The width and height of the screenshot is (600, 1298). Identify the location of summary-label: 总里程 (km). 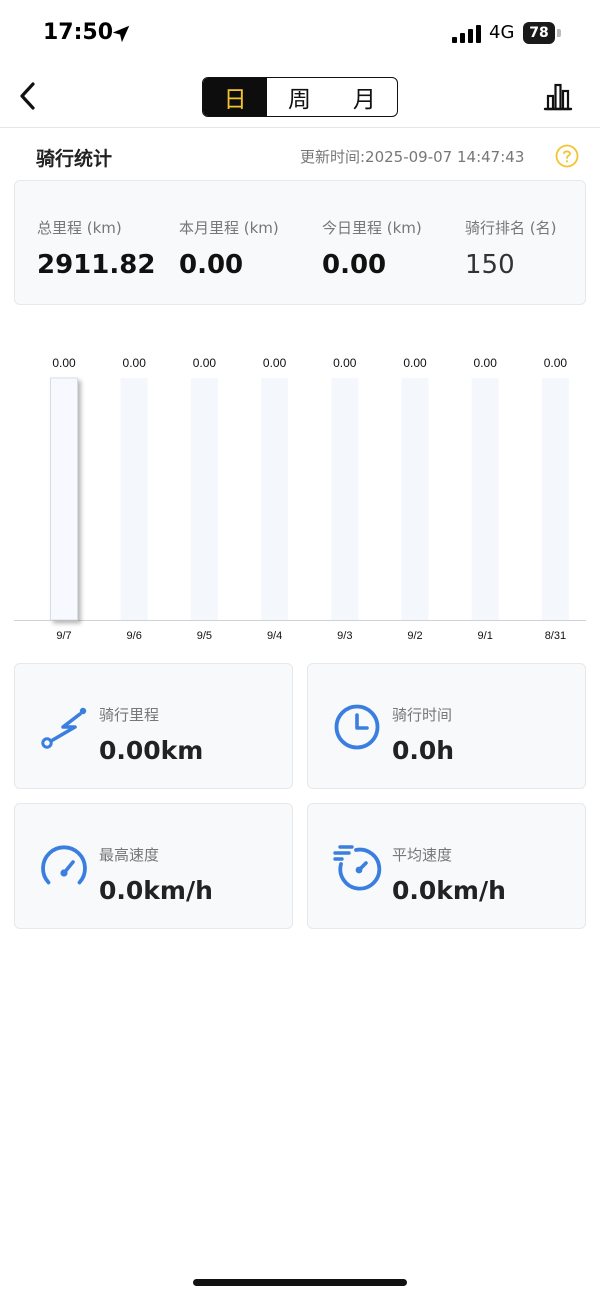
(79, 228).